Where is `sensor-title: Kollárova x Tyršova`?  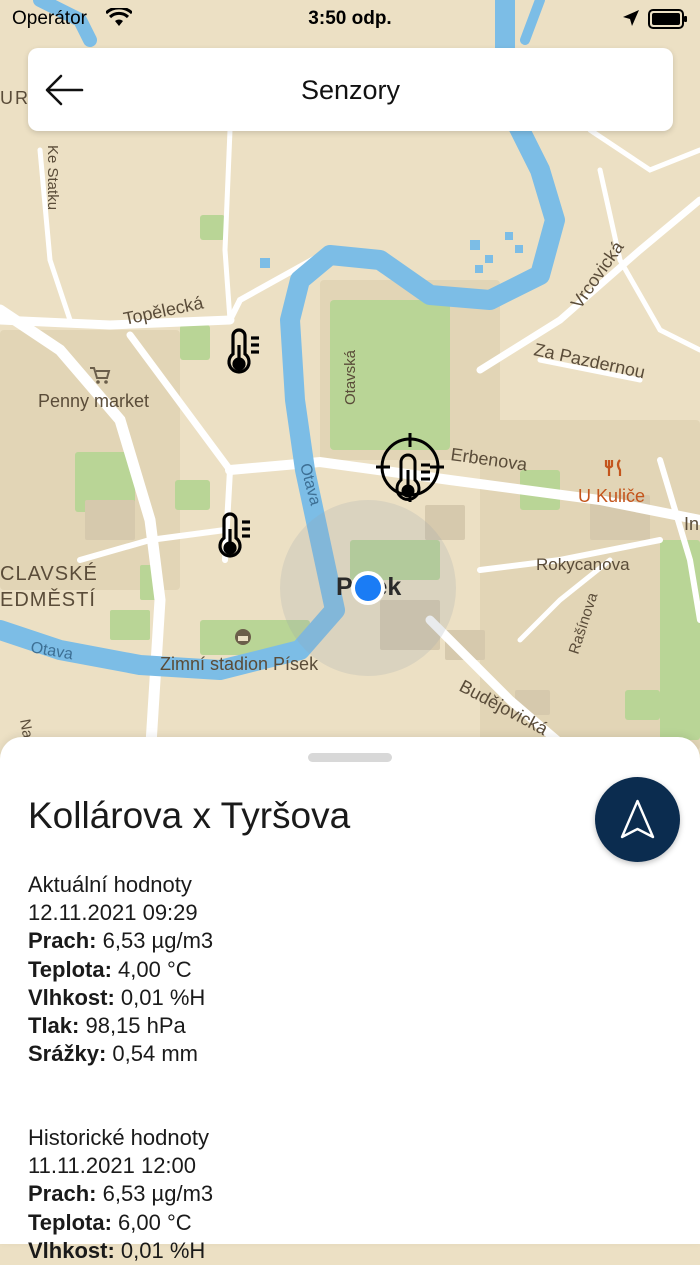
sensor-title: Kollárova x Tyršova is located at coordinates (189, 815).